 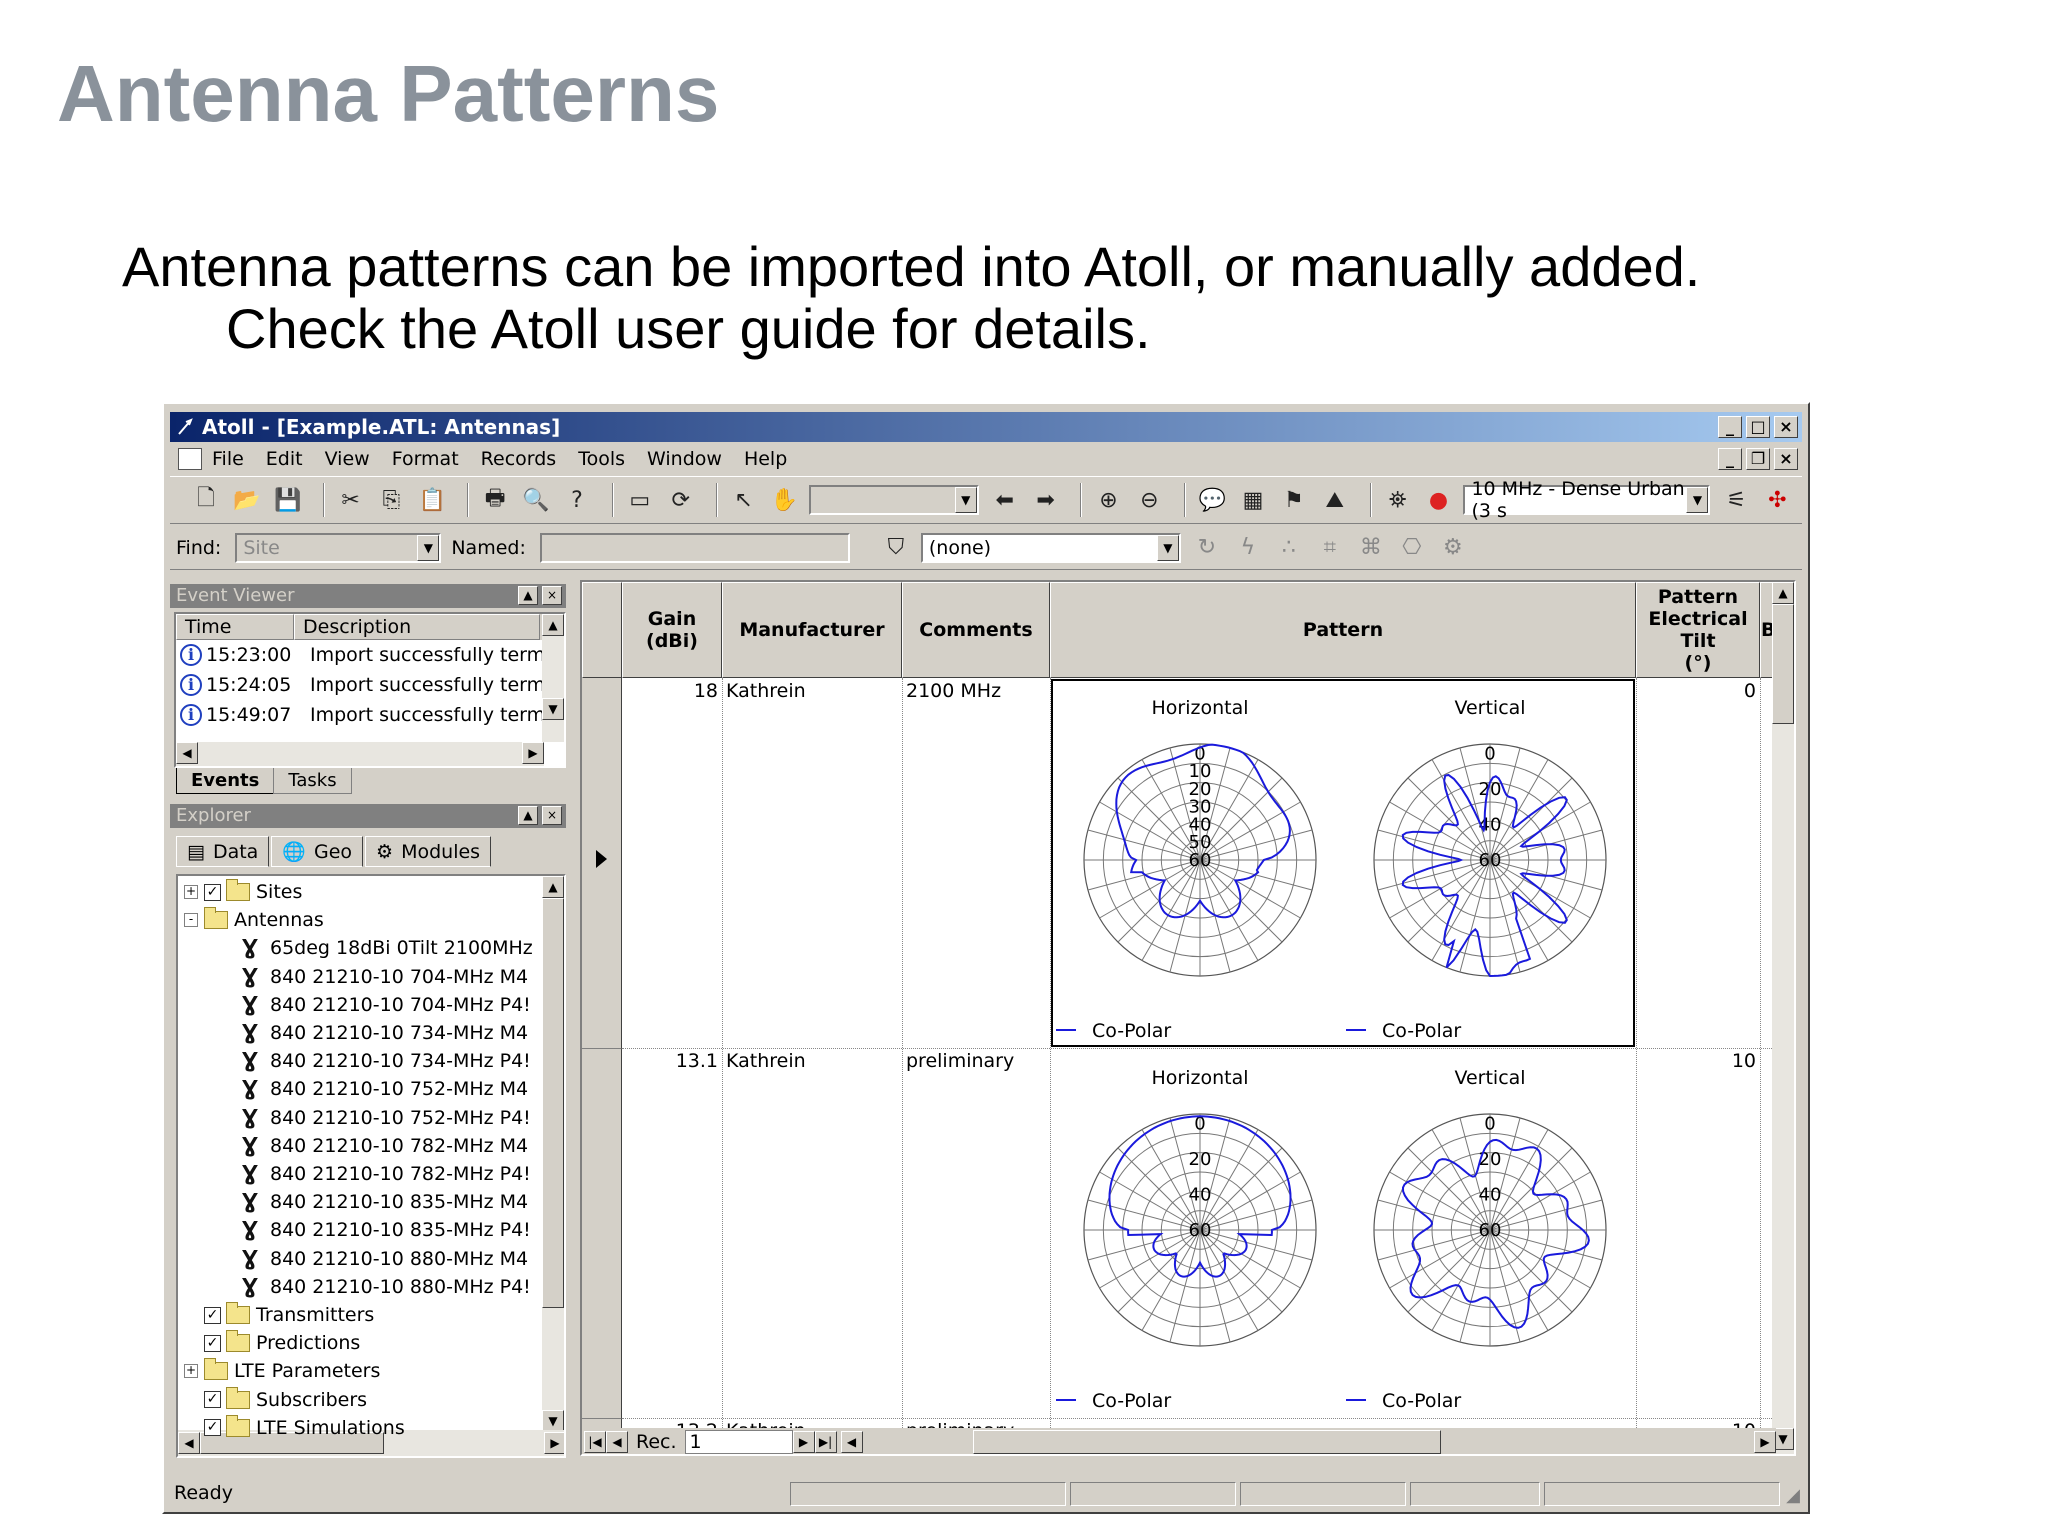 I want to click on tree-item: Ɣ 840 21210-10 880-MHz M4, so click(x=385, y=1259).